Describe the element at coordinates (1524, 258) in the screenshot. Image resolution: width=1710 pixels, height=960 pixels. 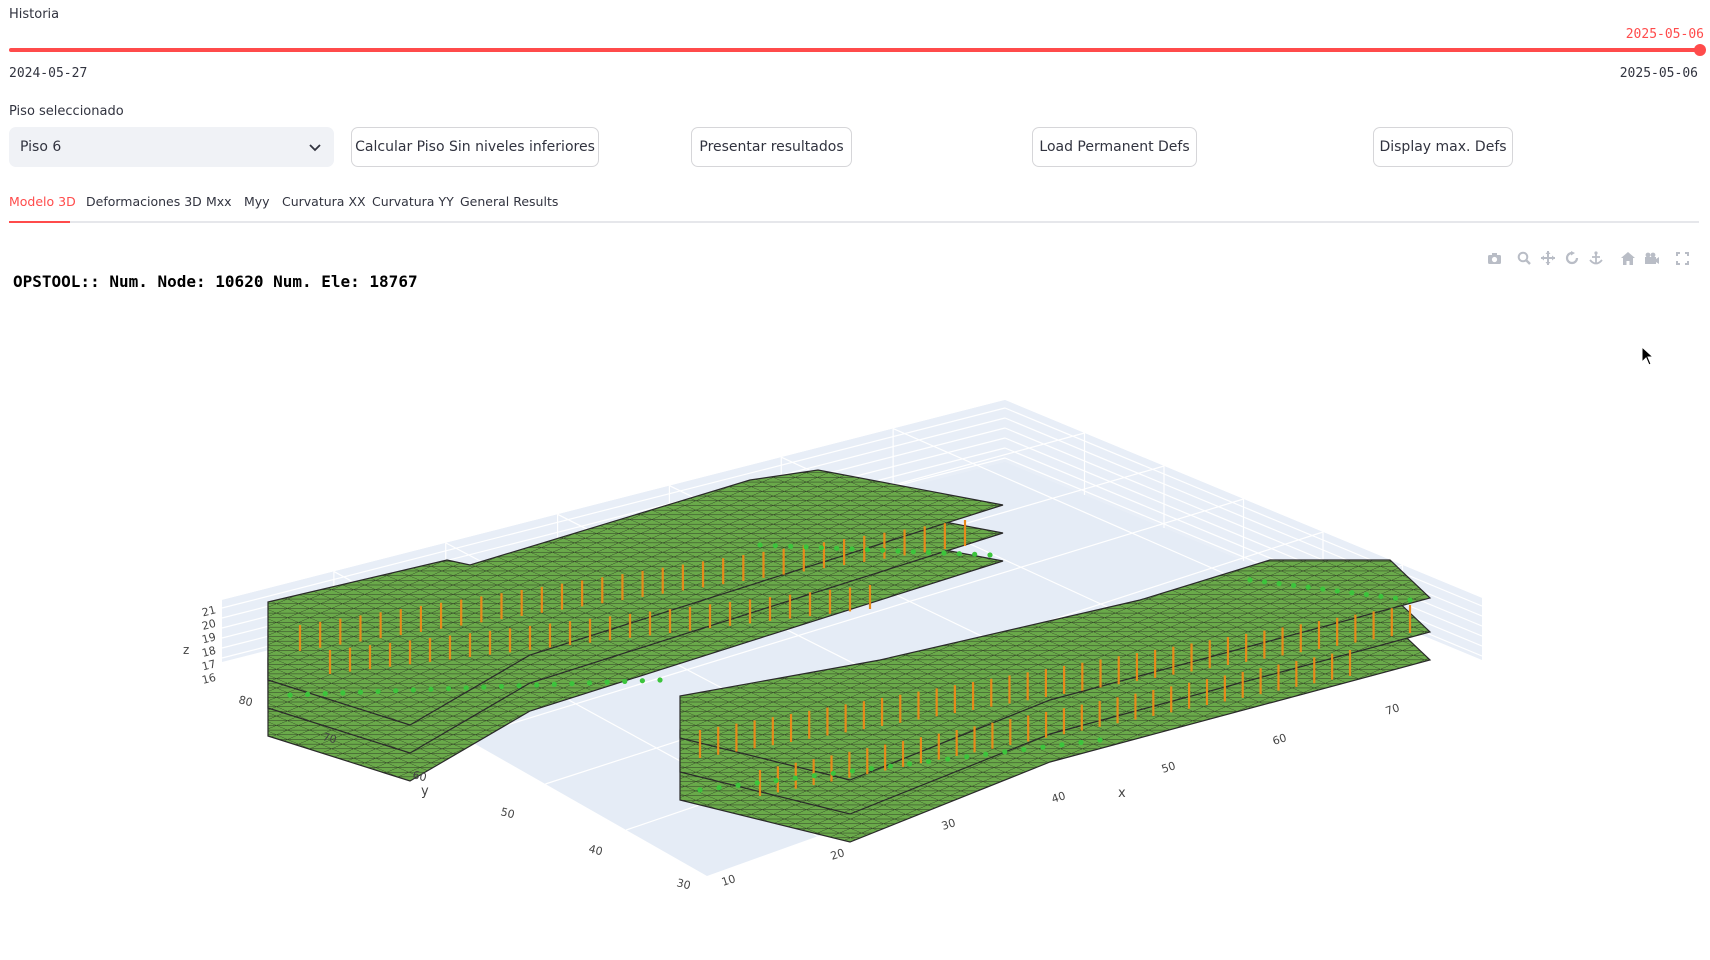
I see `zoom-icon` at that location.